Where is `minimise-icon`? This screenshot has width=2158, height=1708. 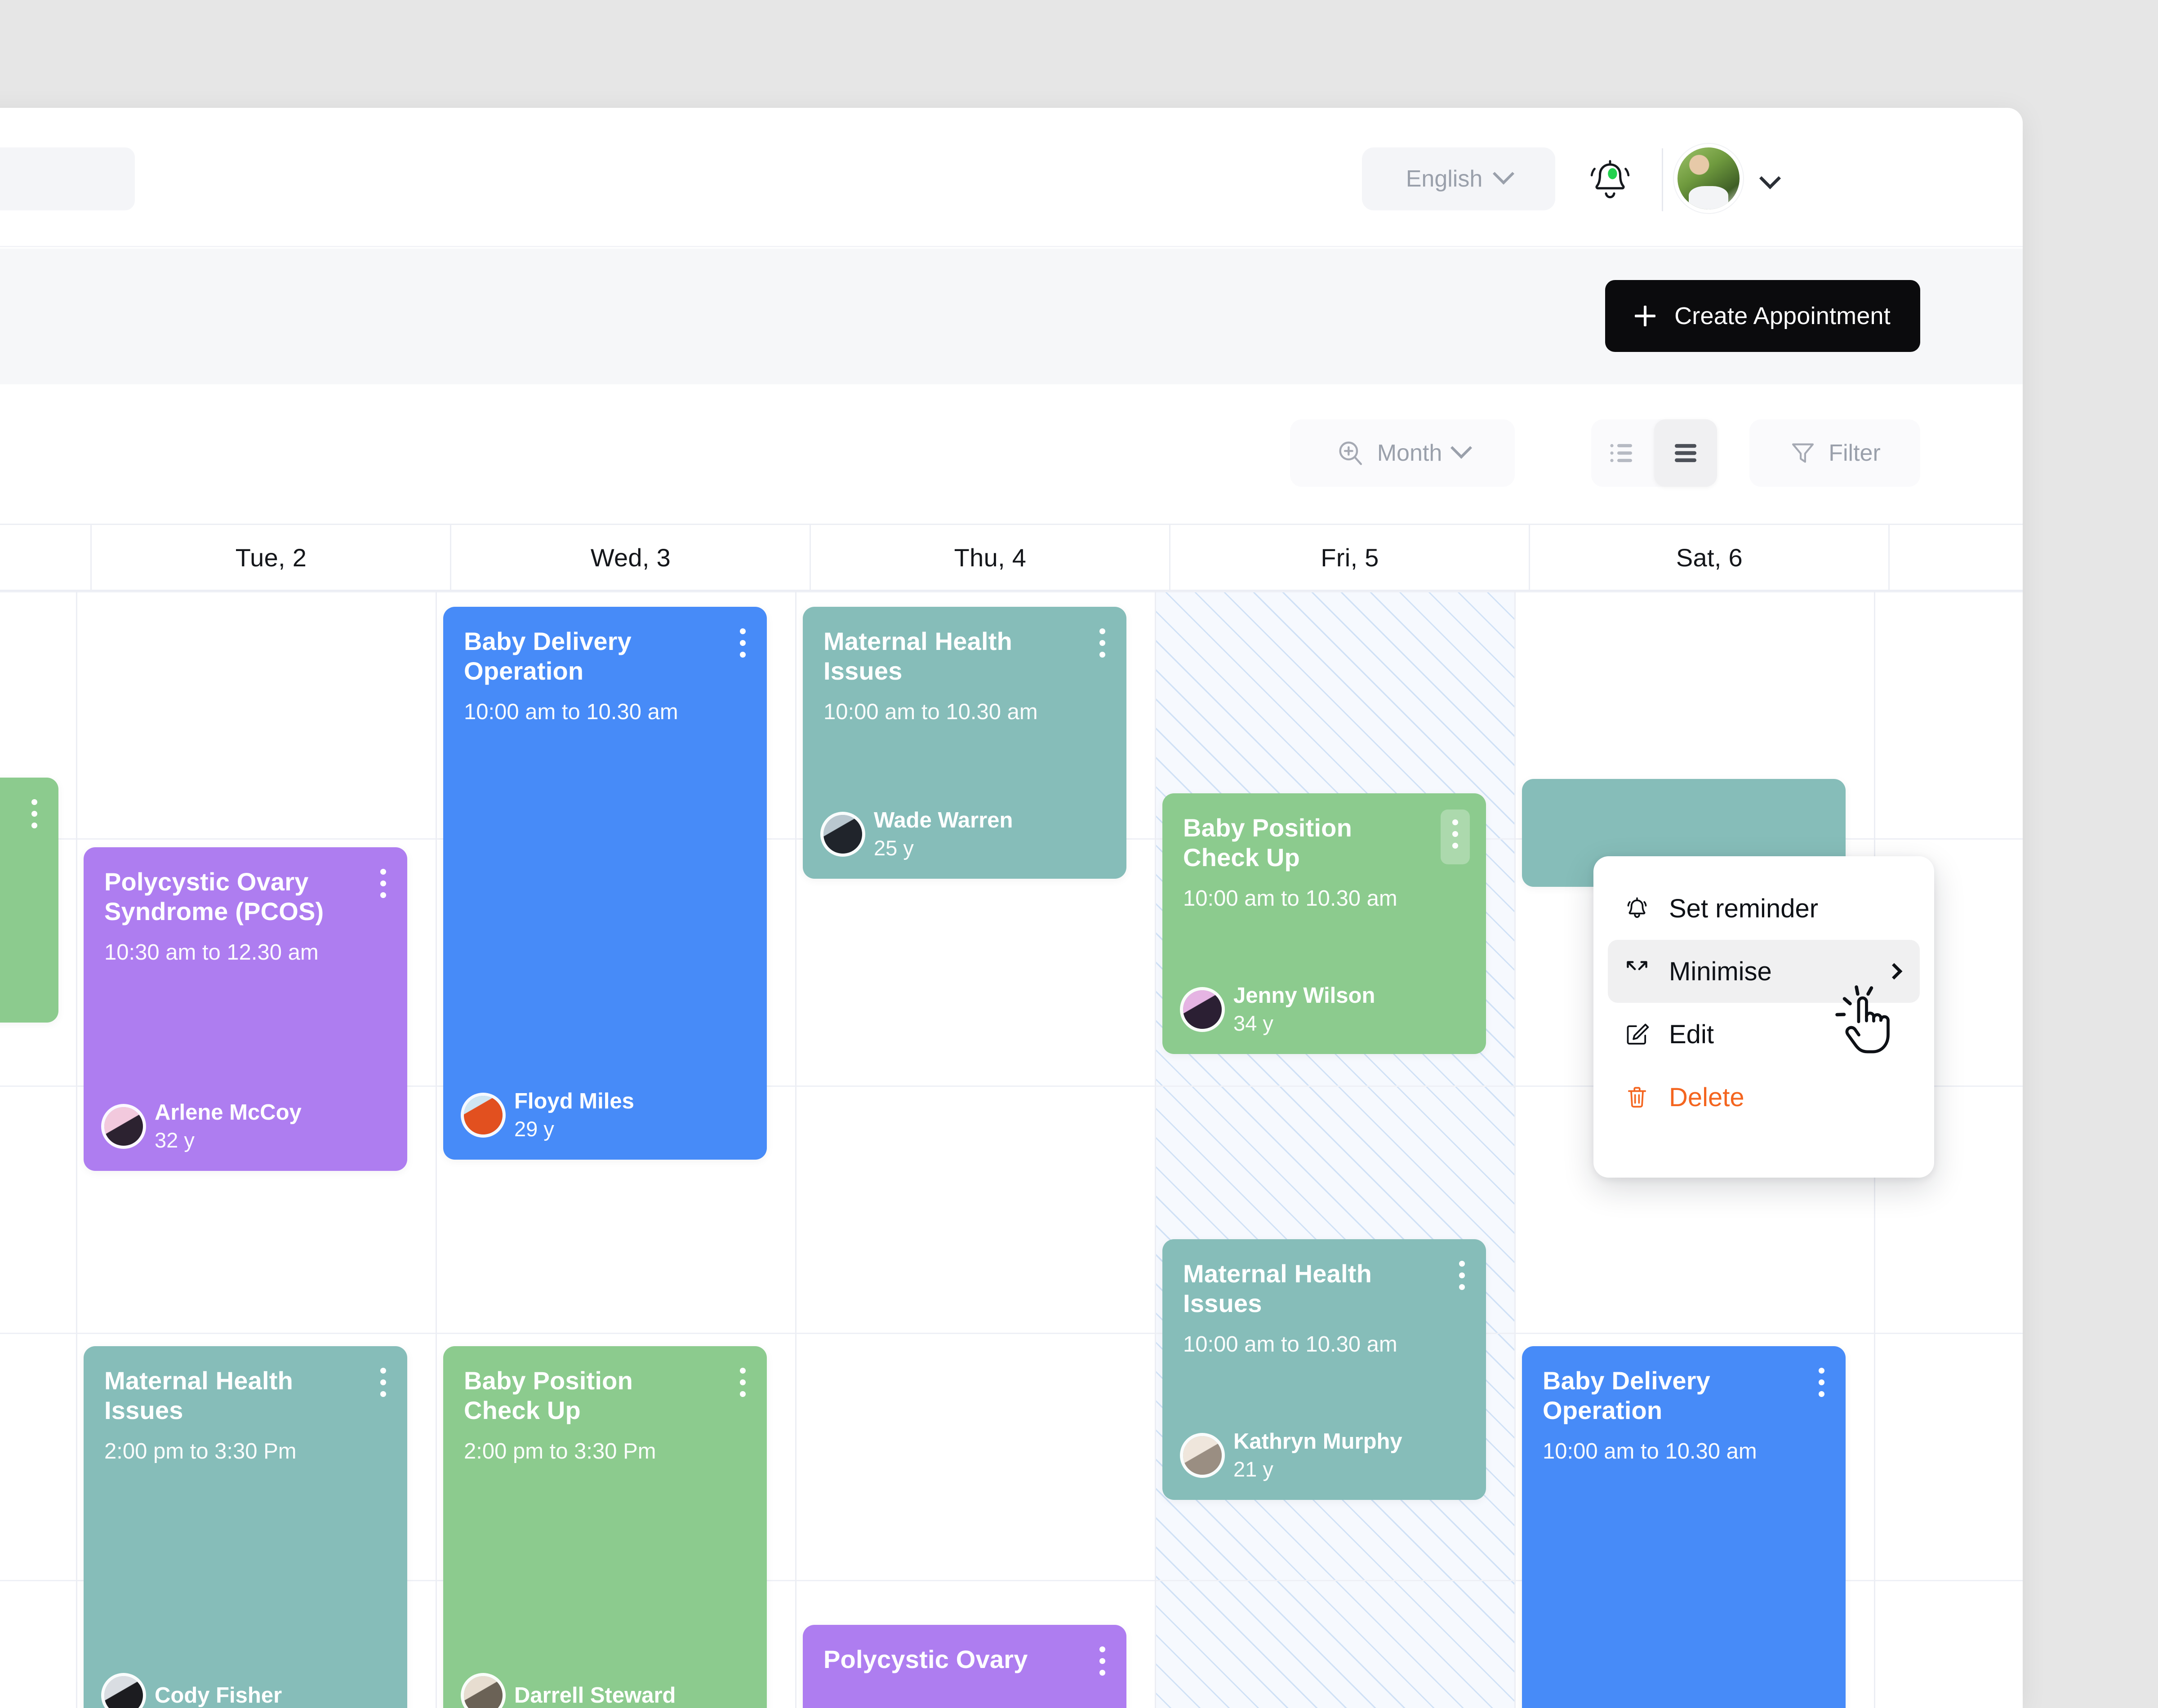
minimise-icon is located at coordinates (1637, 971).